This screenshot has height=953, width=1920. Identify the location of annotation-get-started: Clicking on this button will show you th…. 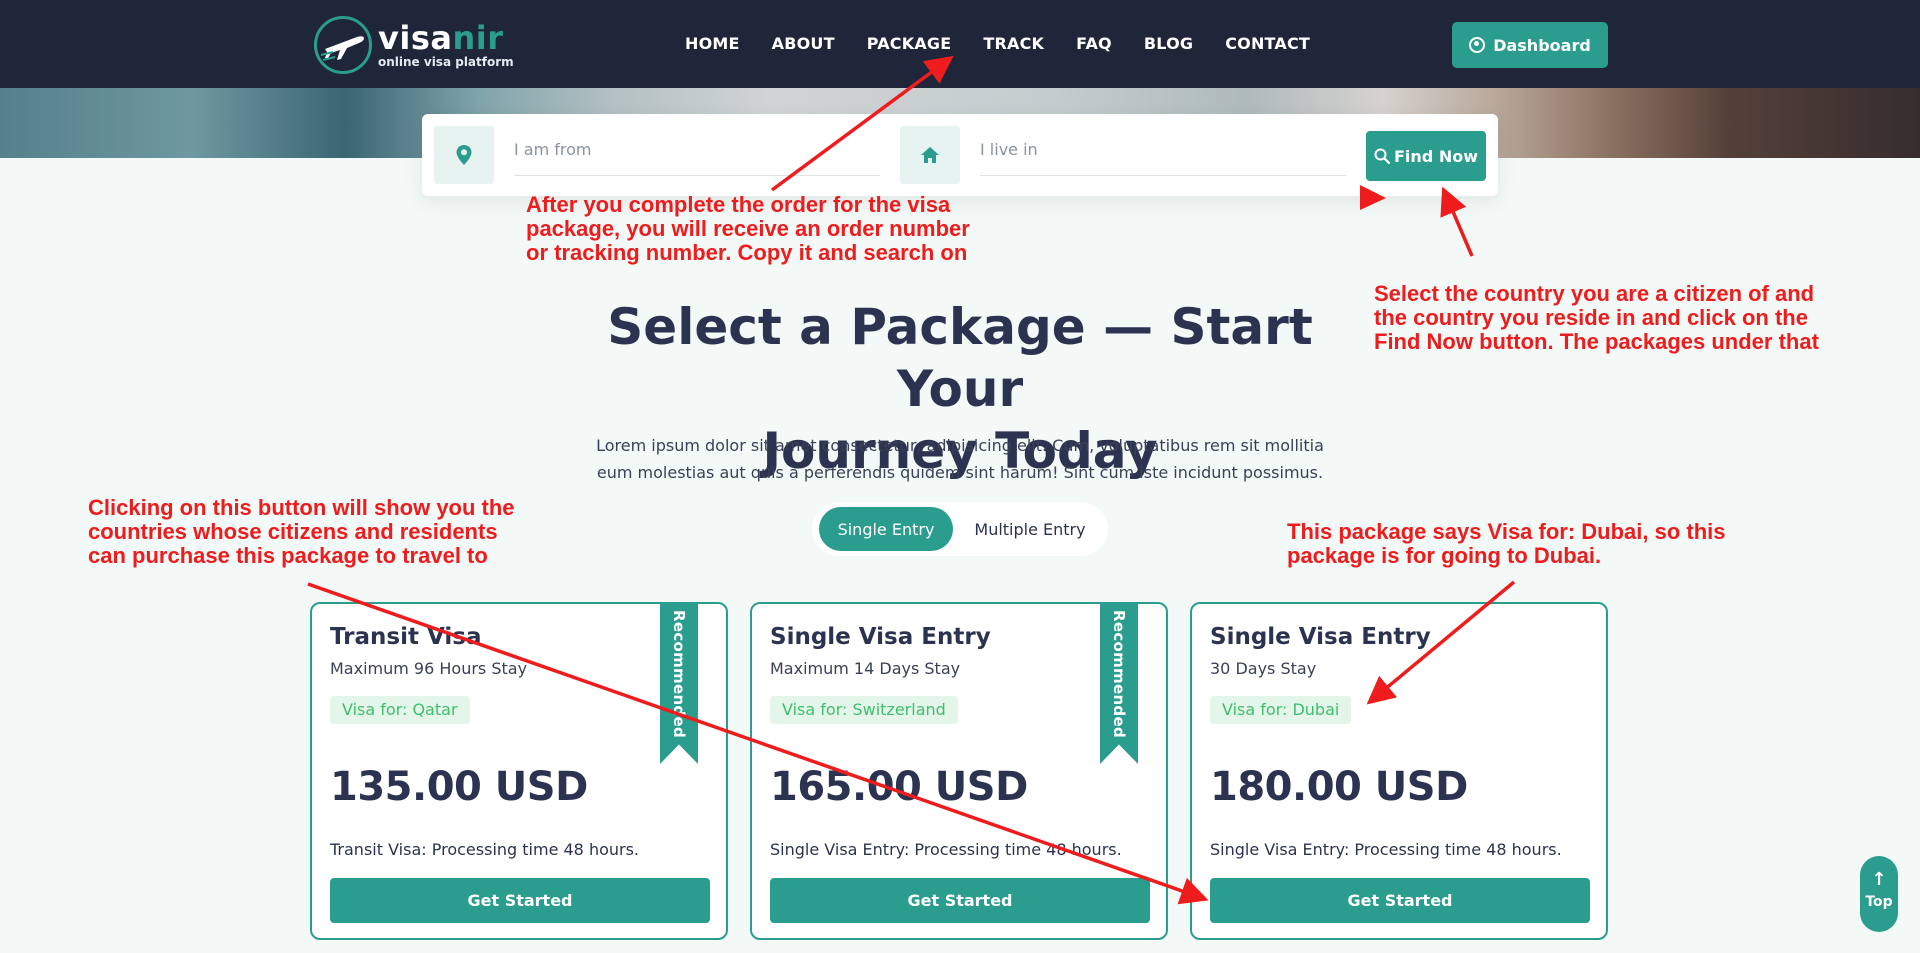
(301, 531).